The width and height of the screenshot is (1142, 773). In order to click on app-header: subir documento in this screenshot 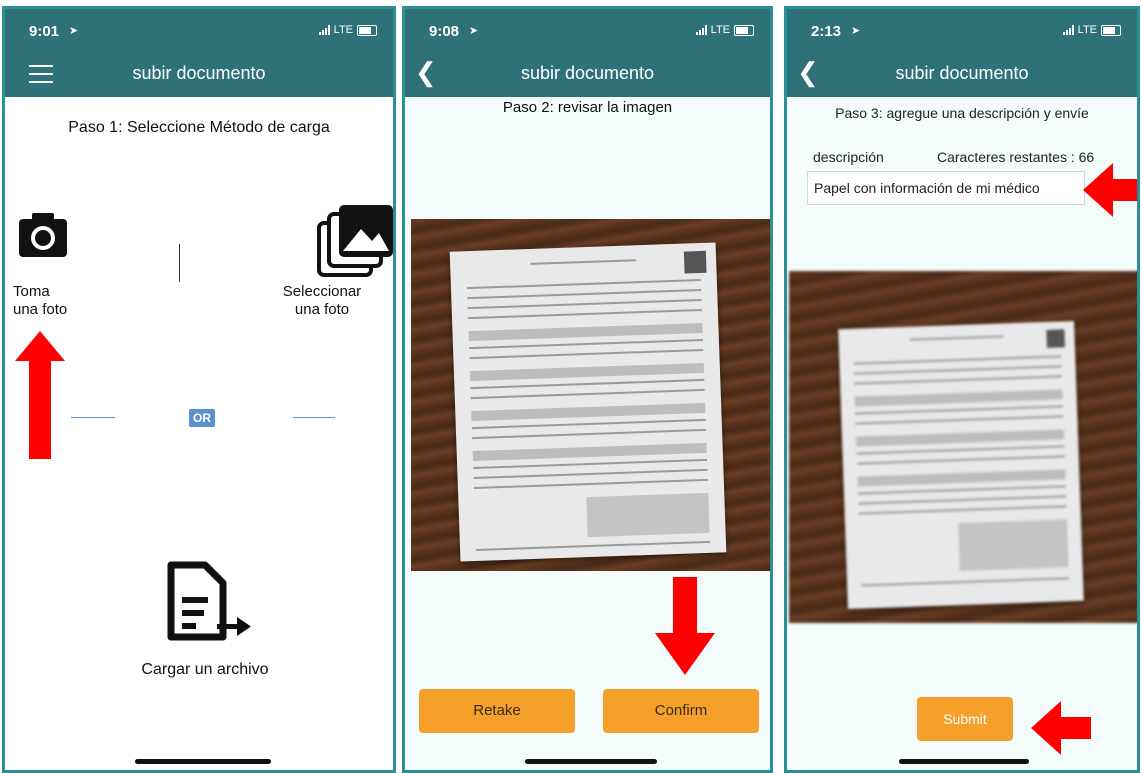, I will do `click(199, 74)`.